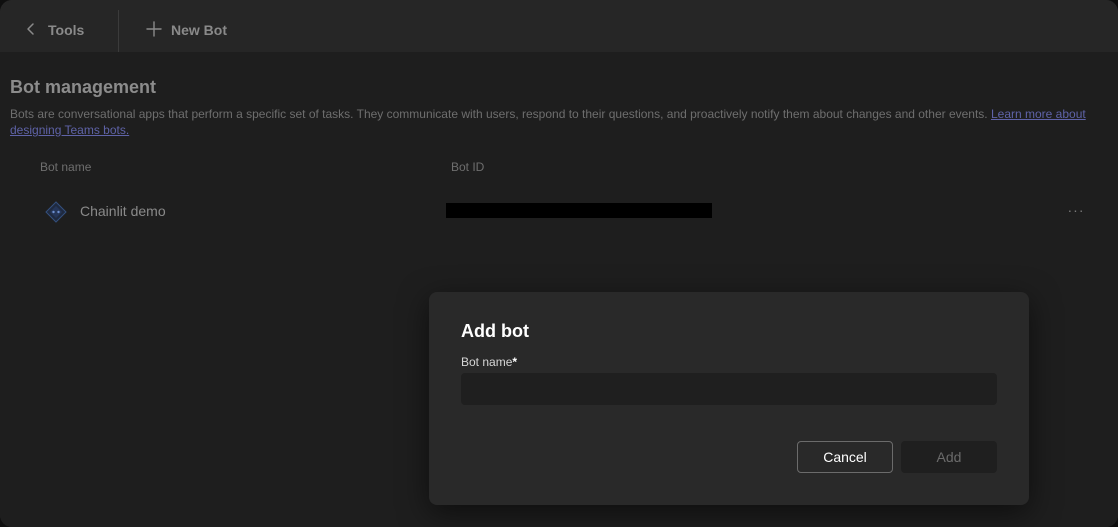 Image resolution: width=1118 pixels, height=527 pixels. What do you see at coordinates (199, 30) in the screenshot?
I see `new-bot-label: New Bot` at bounding box center [199, 30].